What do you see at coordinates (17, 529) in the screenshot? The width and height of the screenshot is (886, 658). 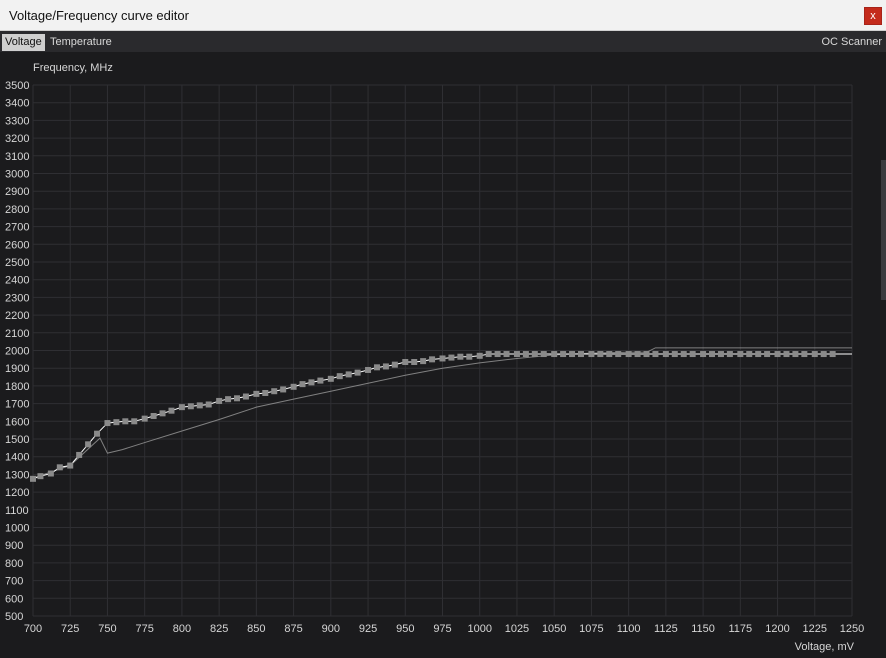 I see `y-tick-label: 1000` at bounding box center [17, 529].